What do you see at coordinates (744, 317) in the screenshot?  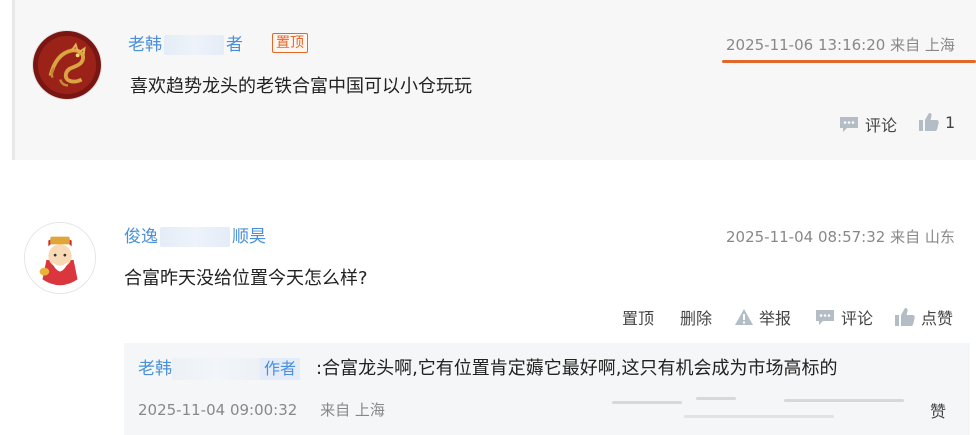 I see `warning-icon` at bounding box center [744, 317].